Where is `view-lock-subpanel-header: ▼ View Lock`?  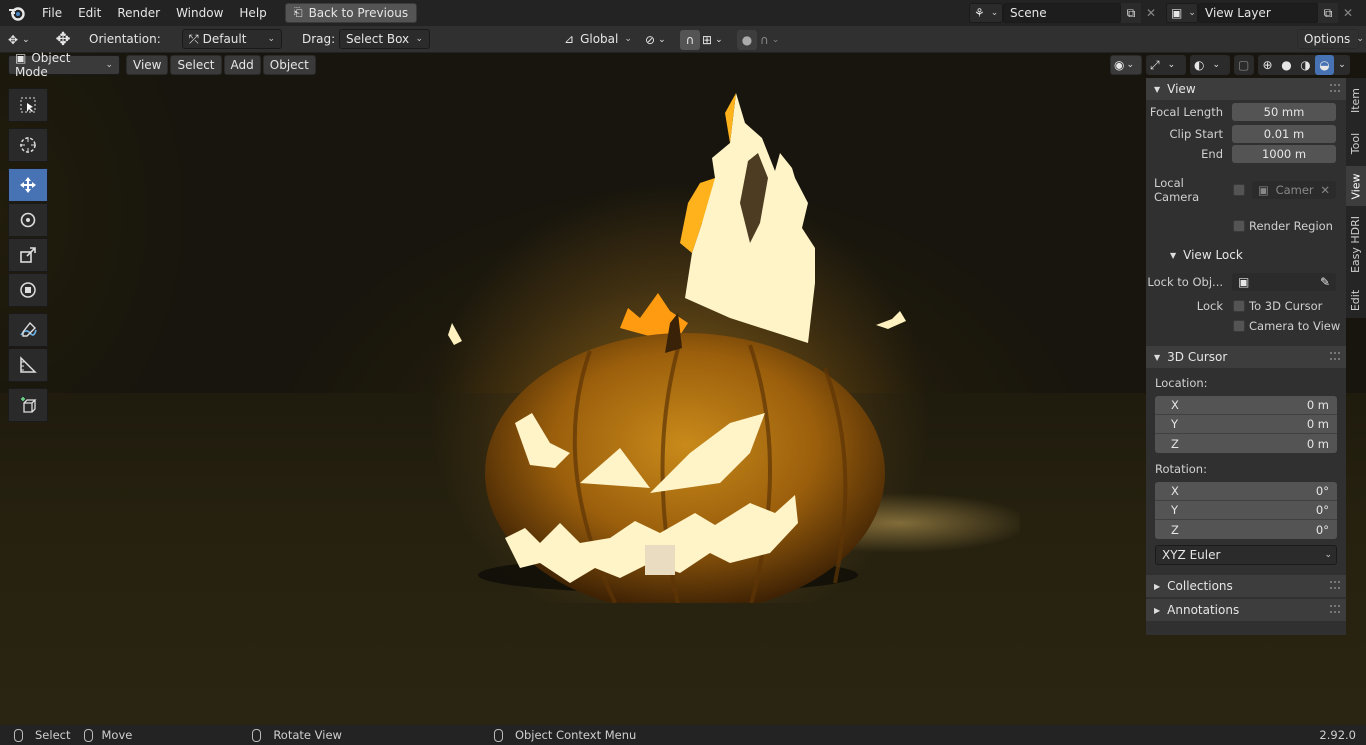
view-lock-subpanel-header: ▼ View Lock is located at coordinates (1246, 255).